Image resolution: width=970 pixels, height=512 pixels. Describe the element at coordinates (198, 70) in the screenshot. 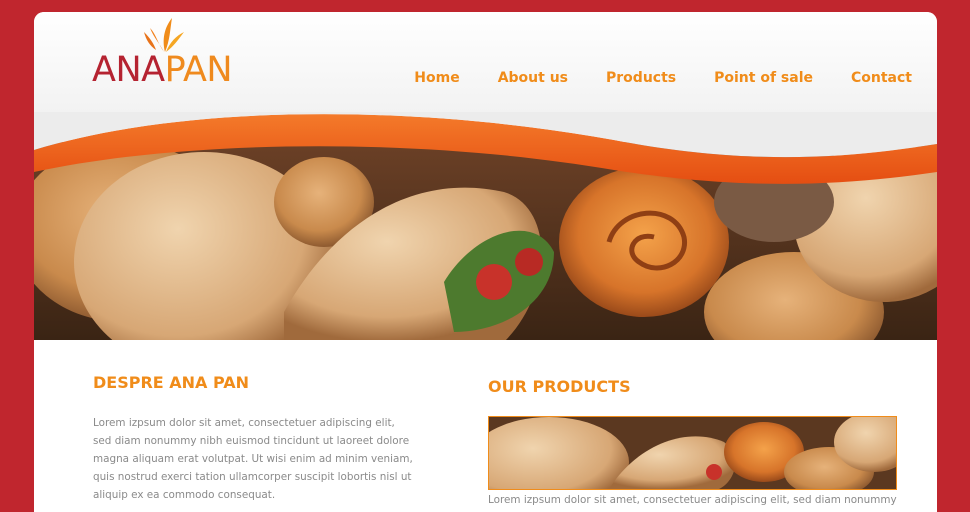

I see `logo-text-pan: PAN` at that location.